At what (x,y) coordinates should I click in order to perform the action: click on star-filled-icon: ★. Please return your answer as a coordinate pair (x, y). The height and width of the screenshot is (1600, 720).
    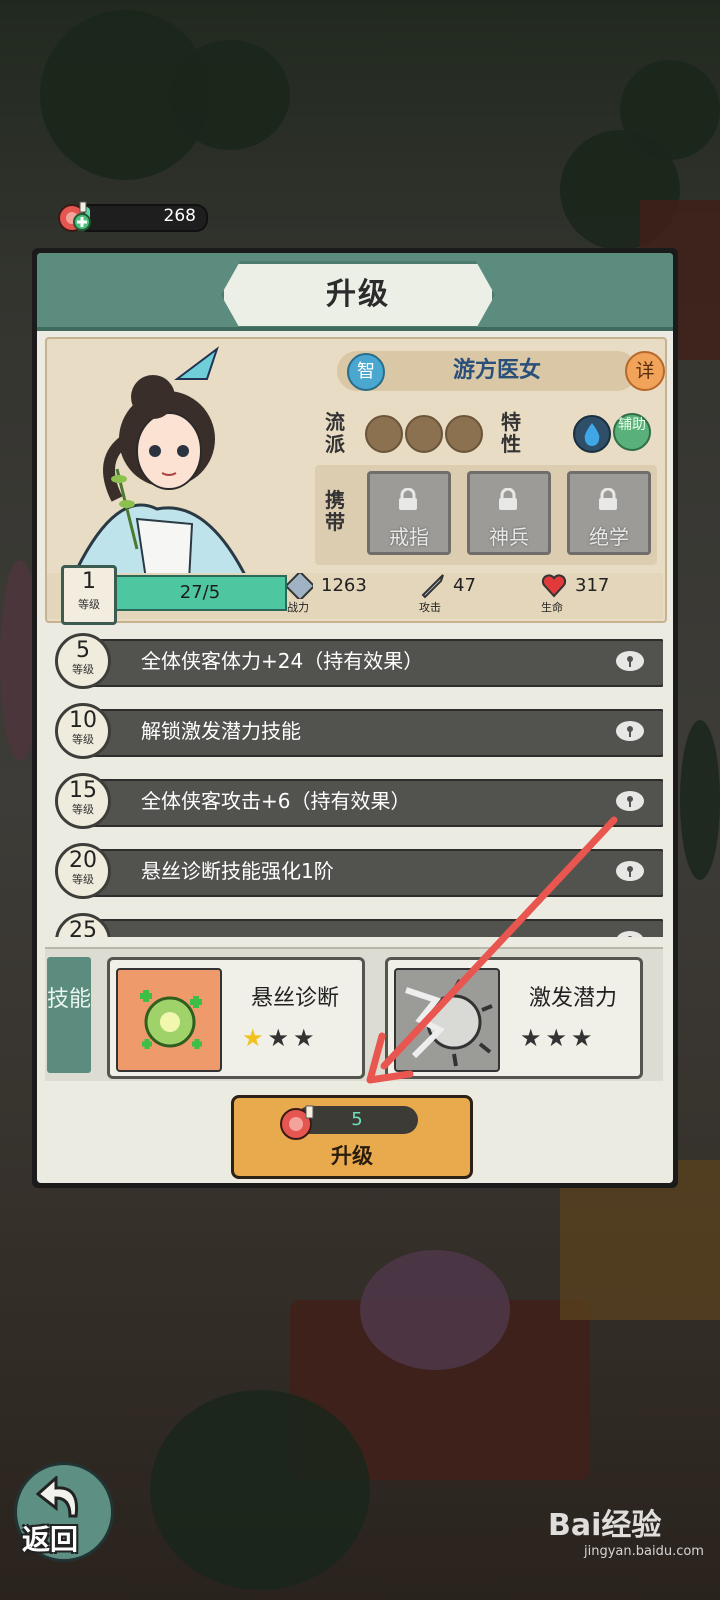
    Looking at the image, I should click on (255, 1038).